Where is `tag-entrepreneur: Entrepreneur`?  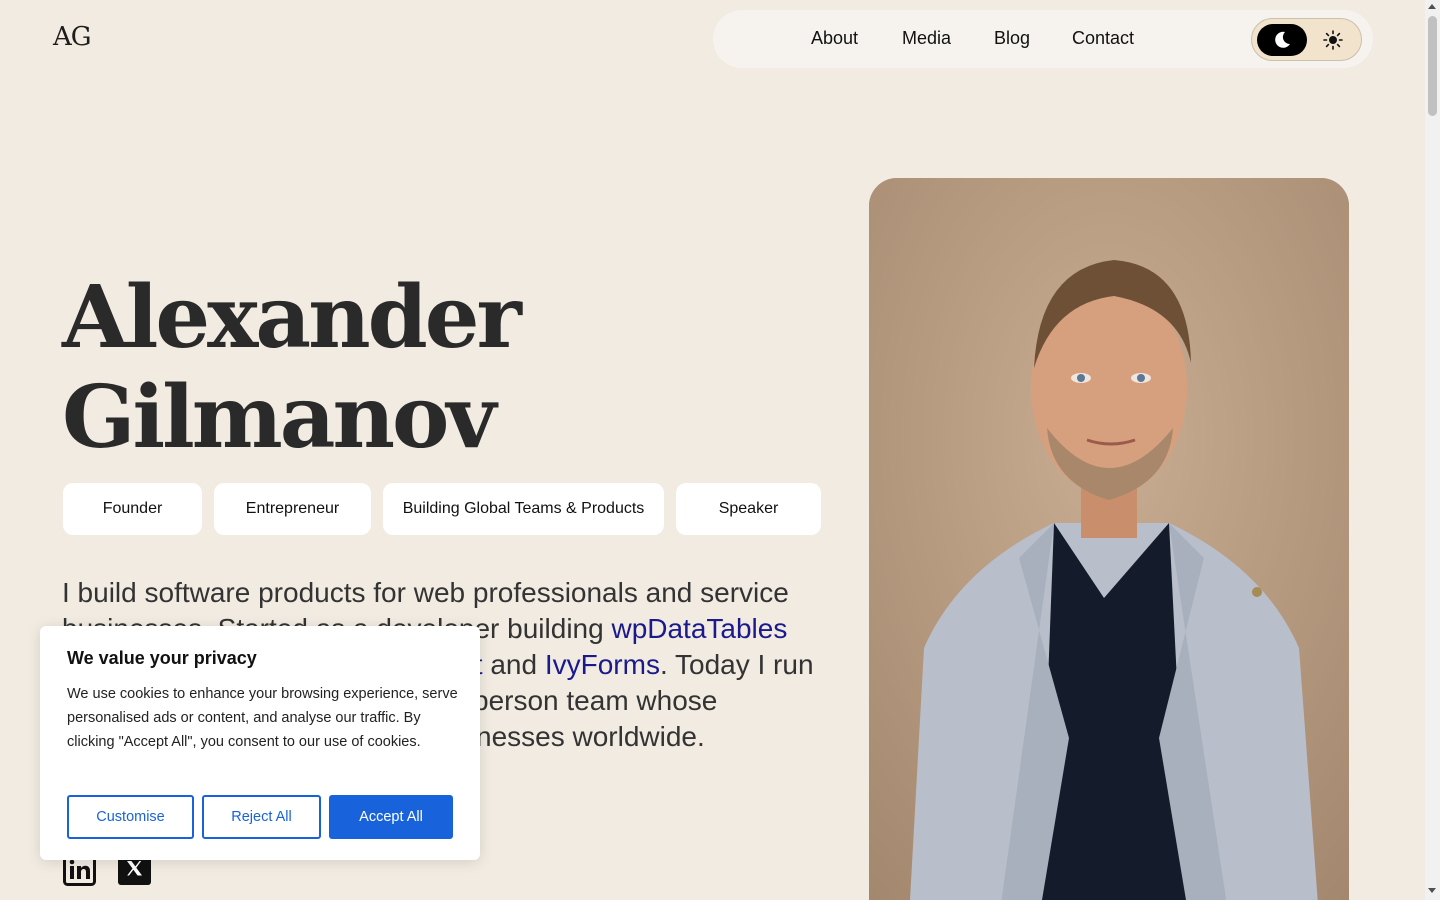 tag-entrepreneur: Entrepreneur is located at coordinates (292, 509).